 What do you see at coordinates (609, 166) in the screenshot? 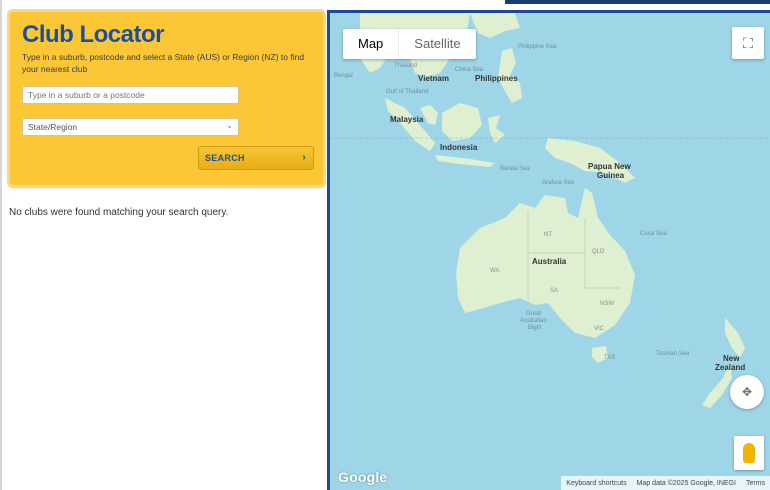
I see `label-png-1: Papua New` at bounding box center [609, 166].